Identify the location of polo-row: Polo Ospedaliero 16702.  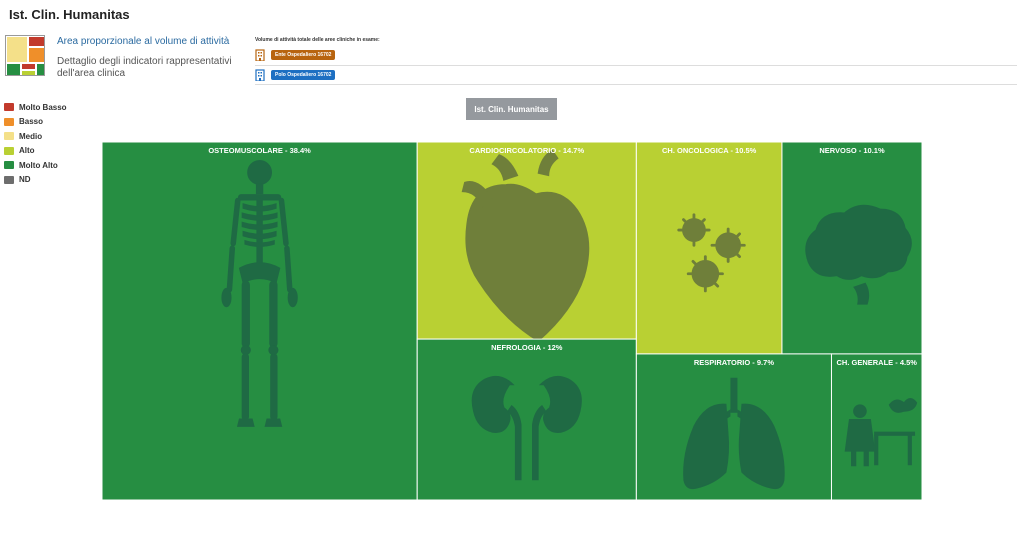
(295, 75).